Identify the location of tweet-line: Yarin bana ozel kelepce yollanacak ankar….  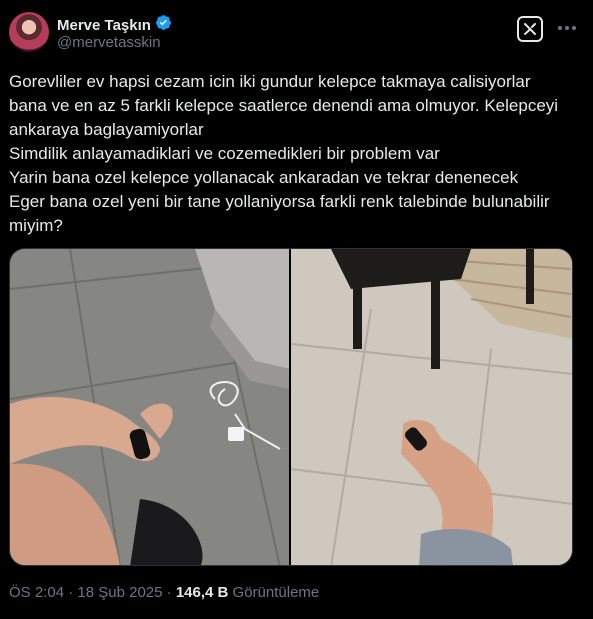
(264, 177).